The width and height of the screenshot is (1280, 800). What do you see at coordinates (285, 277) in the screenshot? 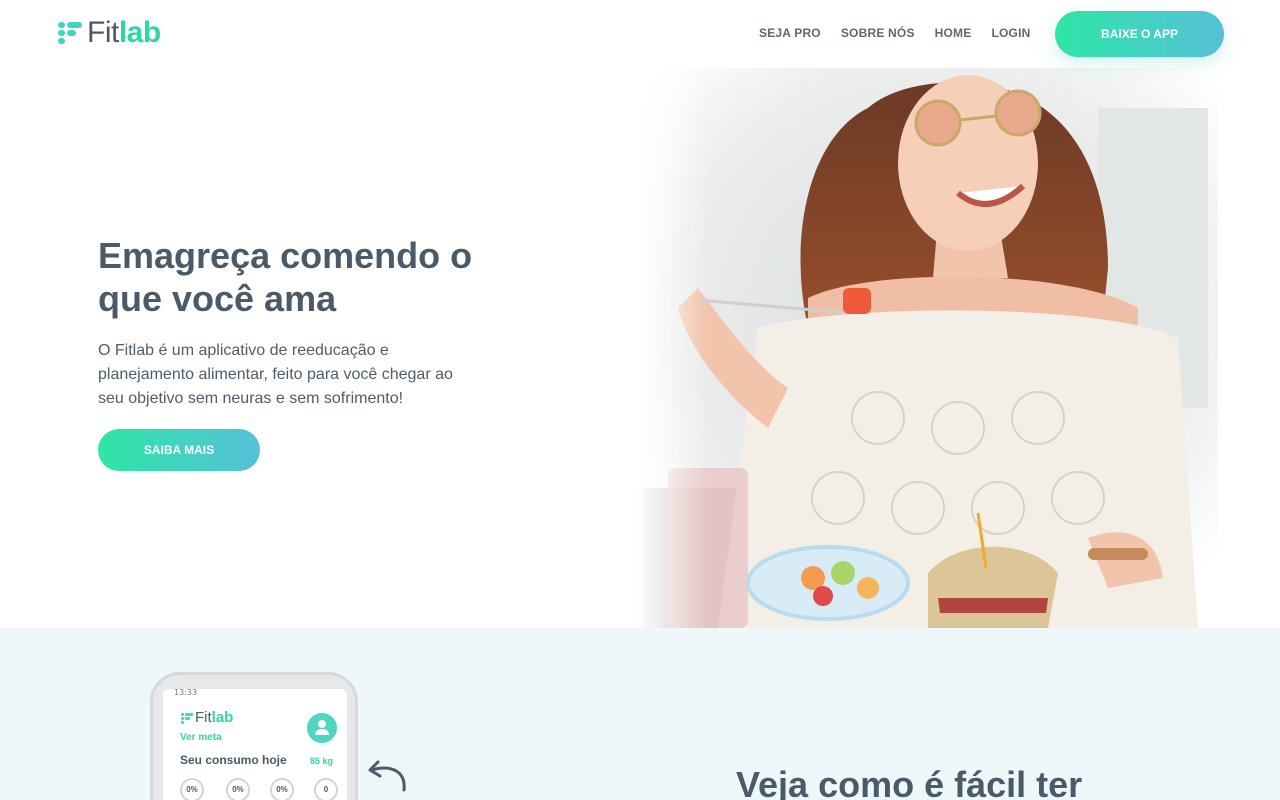
I see `hero-title: Emagreça comendo o que você ama` at bounding box center [285, 277].